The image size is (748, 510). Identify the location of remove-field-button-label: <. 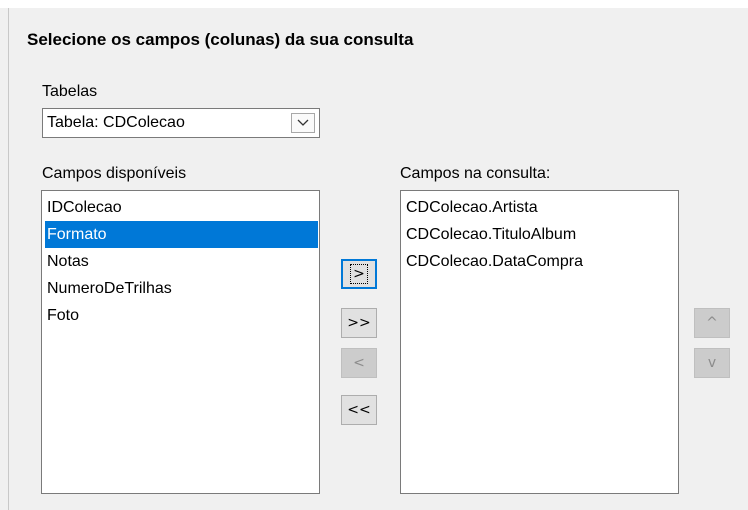
(359, 363).